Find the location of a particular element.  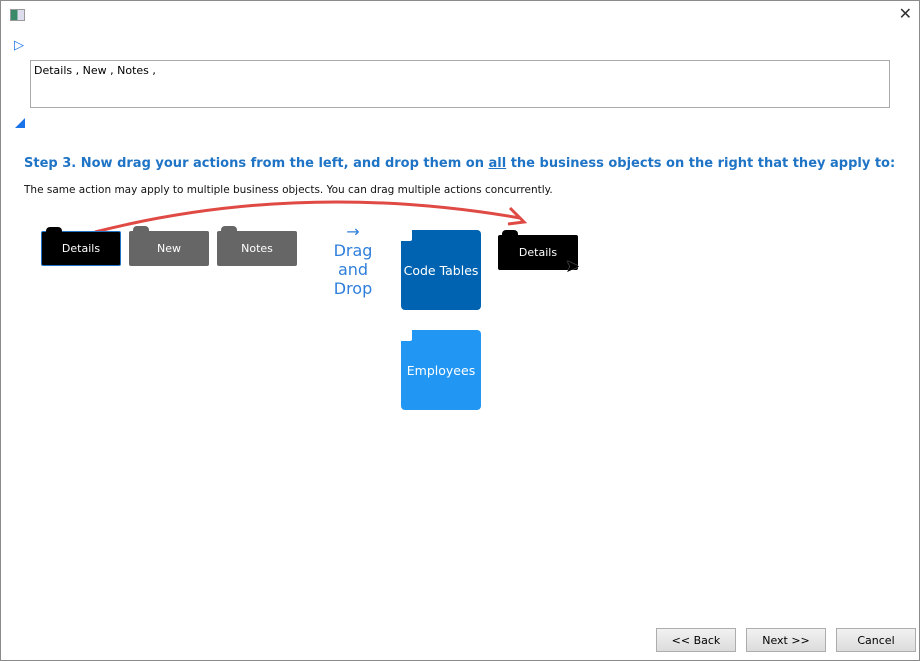

hint-line-1: Drag and is located at coordinates (353, 260).